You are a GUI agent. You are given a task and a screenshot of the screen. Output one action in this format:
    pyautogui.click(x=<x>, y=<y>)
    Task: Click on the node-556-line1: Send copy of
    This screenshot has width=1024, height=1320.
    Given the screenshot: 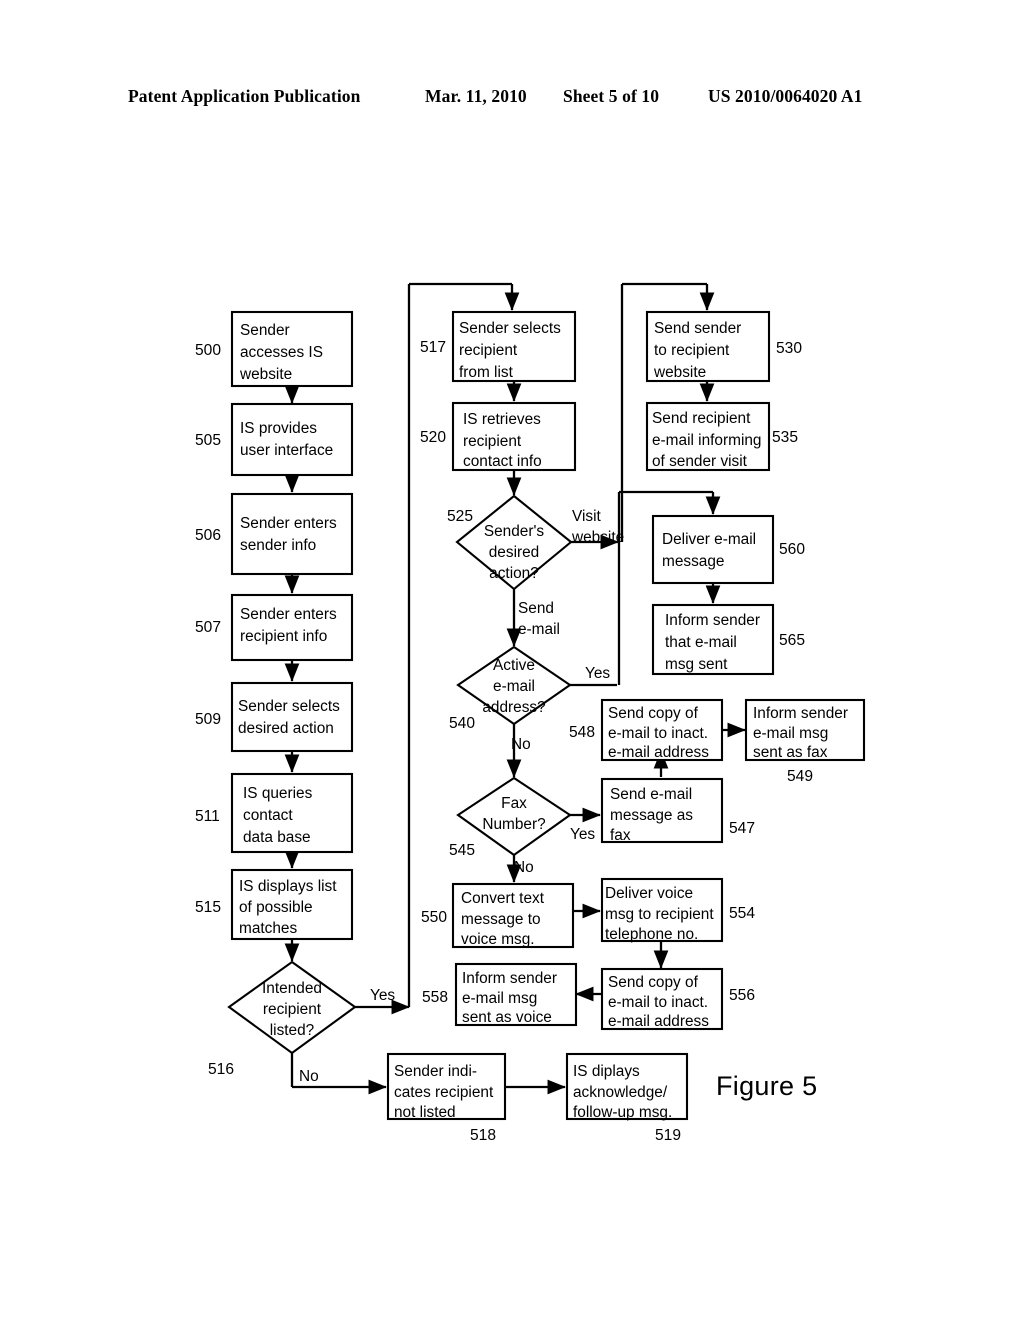 What is the action you would take?
    pyautogui.click(x=653, y=982)
    